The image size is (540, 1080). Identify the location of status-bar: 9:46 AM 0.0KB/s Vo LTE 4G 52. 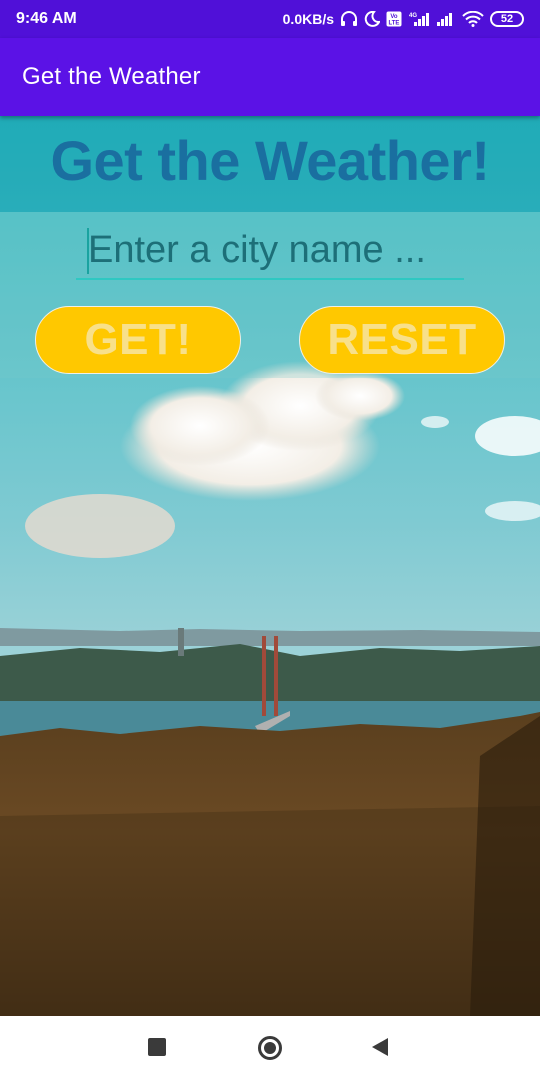
(270, 19).